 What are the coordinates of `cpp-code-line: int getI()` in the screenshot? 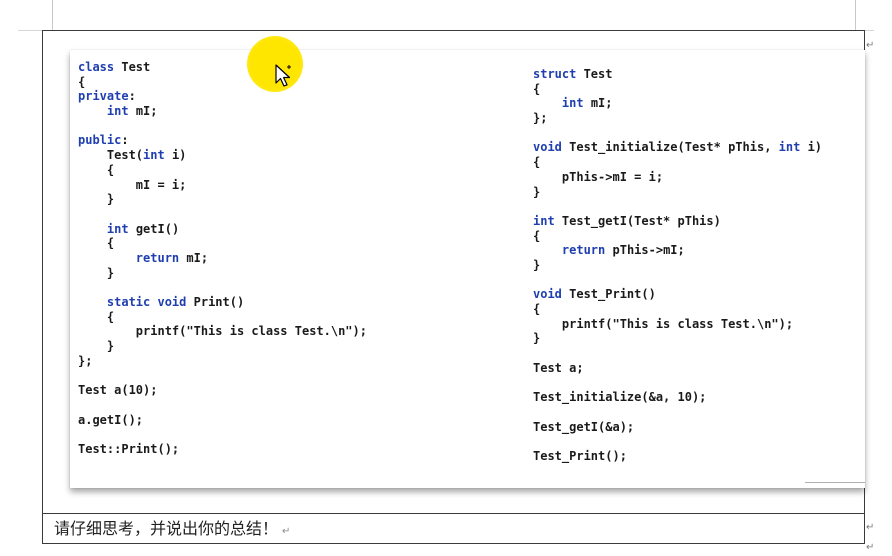 It's located at (222, 229).